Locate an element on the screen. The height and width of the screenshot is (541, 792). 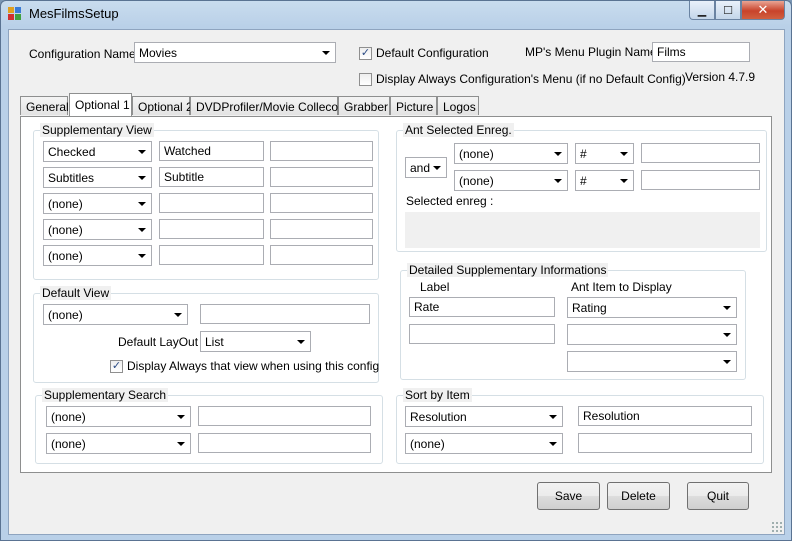
ant-logic-combo: and is located at coordinates (426, 167).